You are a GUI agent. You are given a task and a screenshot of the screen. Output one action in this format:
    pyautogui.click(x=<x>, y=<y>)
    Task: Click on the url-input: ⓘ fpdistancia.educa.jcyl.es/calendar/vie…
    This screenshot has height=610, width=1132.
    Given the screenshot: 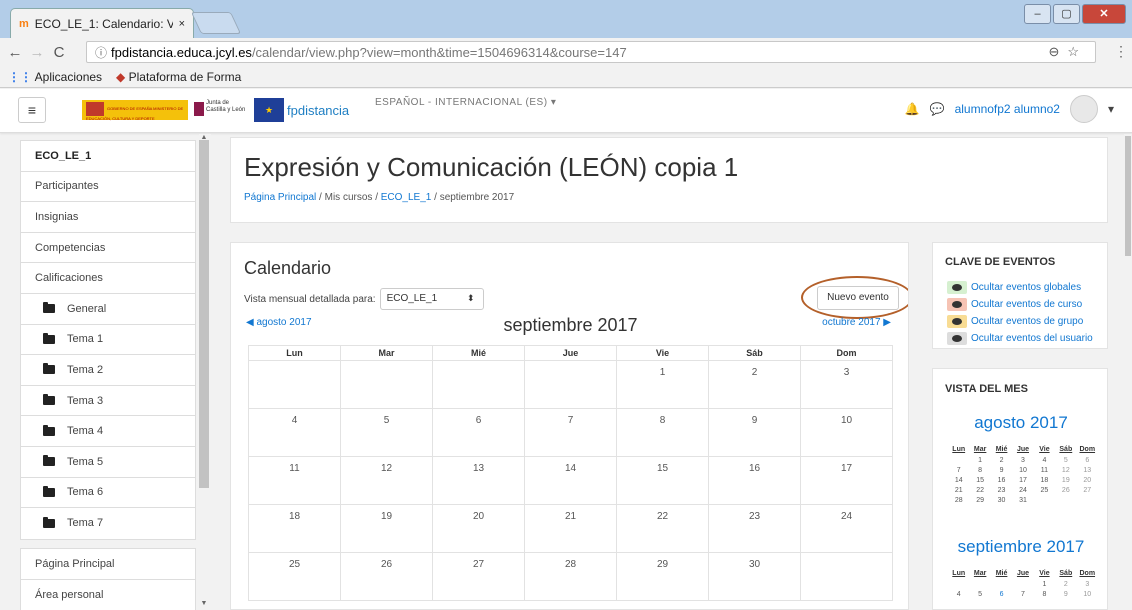 What is the action you would take?
    pyautogui.click(x=591, y=52)
    